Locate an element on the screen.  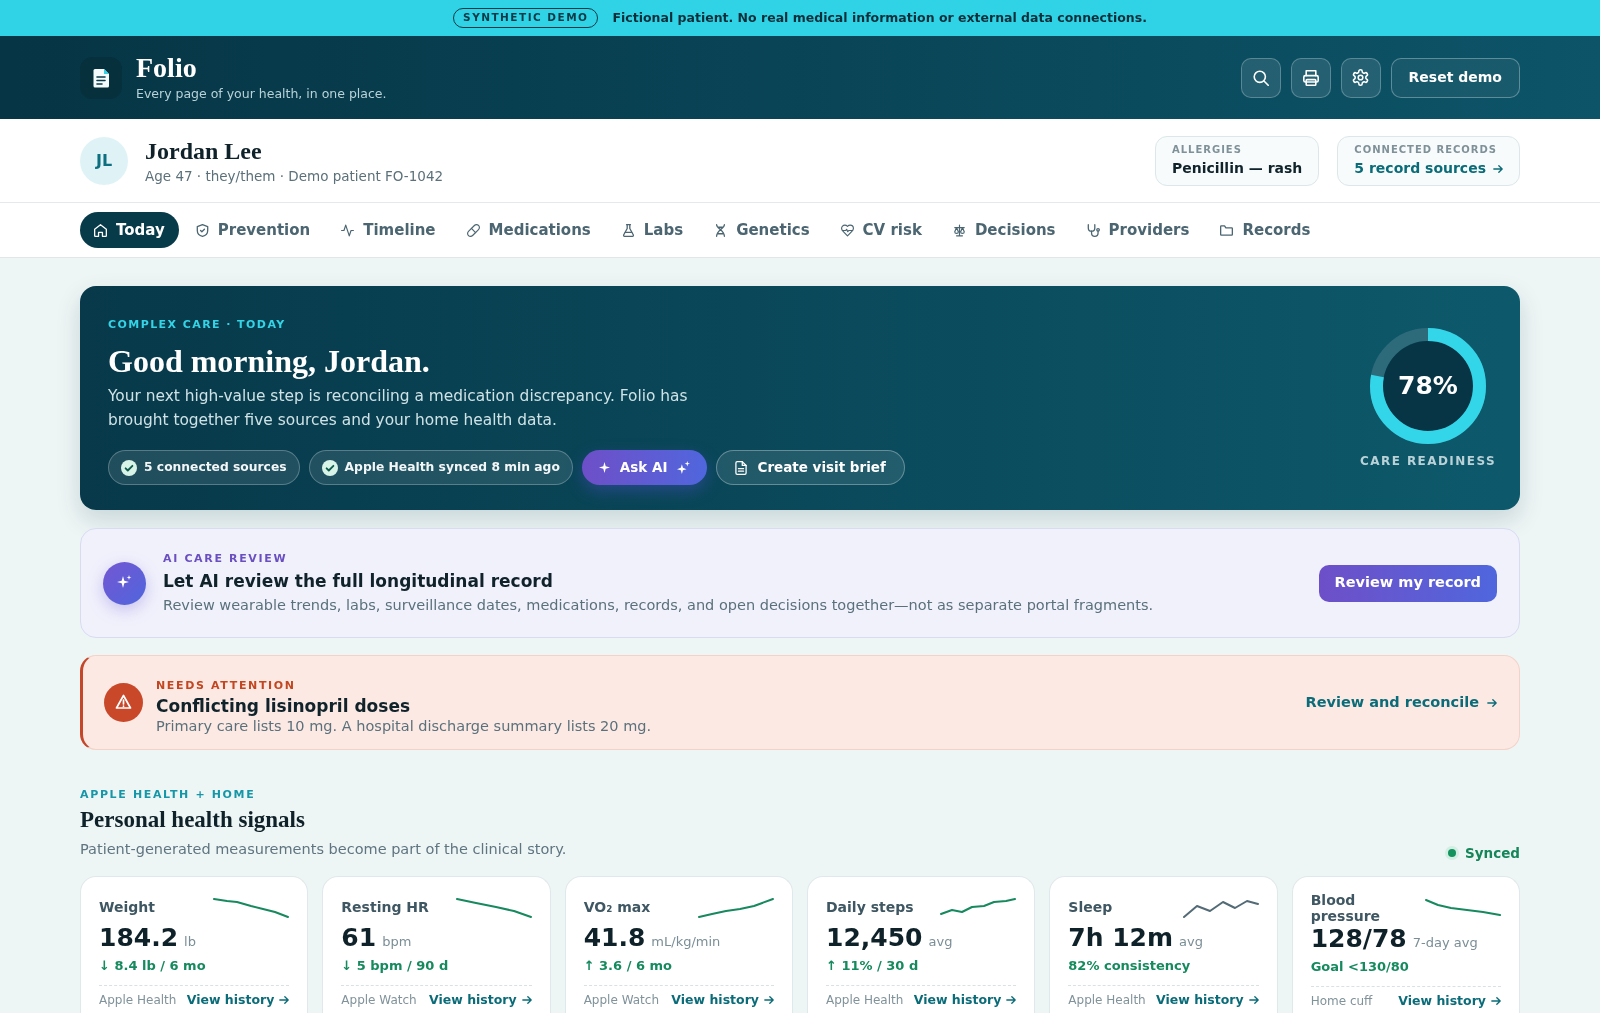
nav-tab: Decisions is located at coordinates (1004, 230).